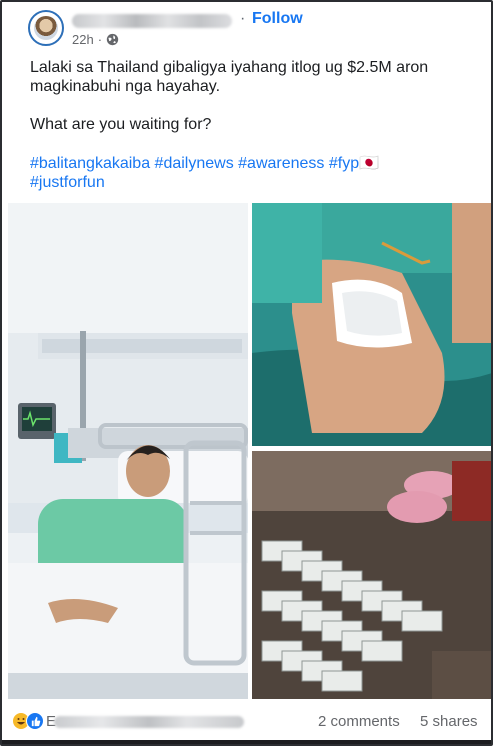 The width and height of the screenshot is (493, 746). What do you see at coordinates (283, 163) in the screenshot?
I see `hashtag-link: #awareness` at bounding box center [283, 163].